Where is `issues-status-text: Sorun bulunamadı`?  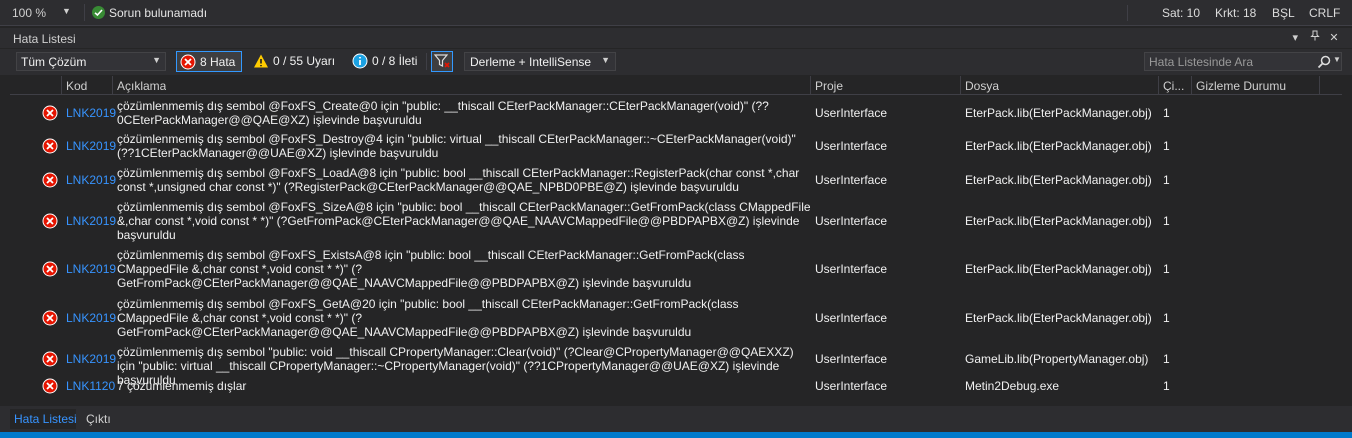 issues-status-text: Sorun bulunamadı is located at coordinates (158, 13).